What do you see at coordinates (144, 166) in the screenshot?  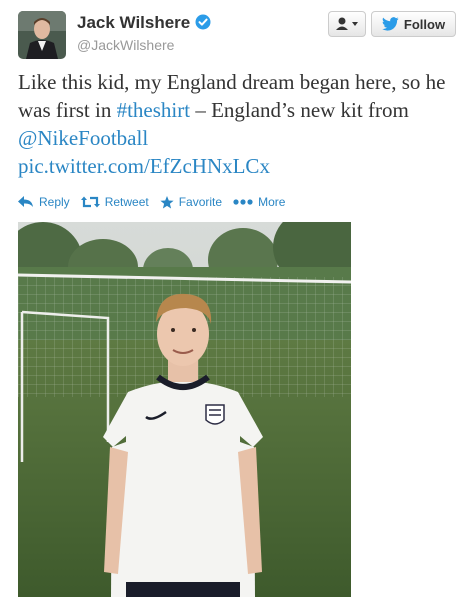 I see `pic-link: pic.twitter.com/EfZcHNxLCx` at bounding box center [144, 166].